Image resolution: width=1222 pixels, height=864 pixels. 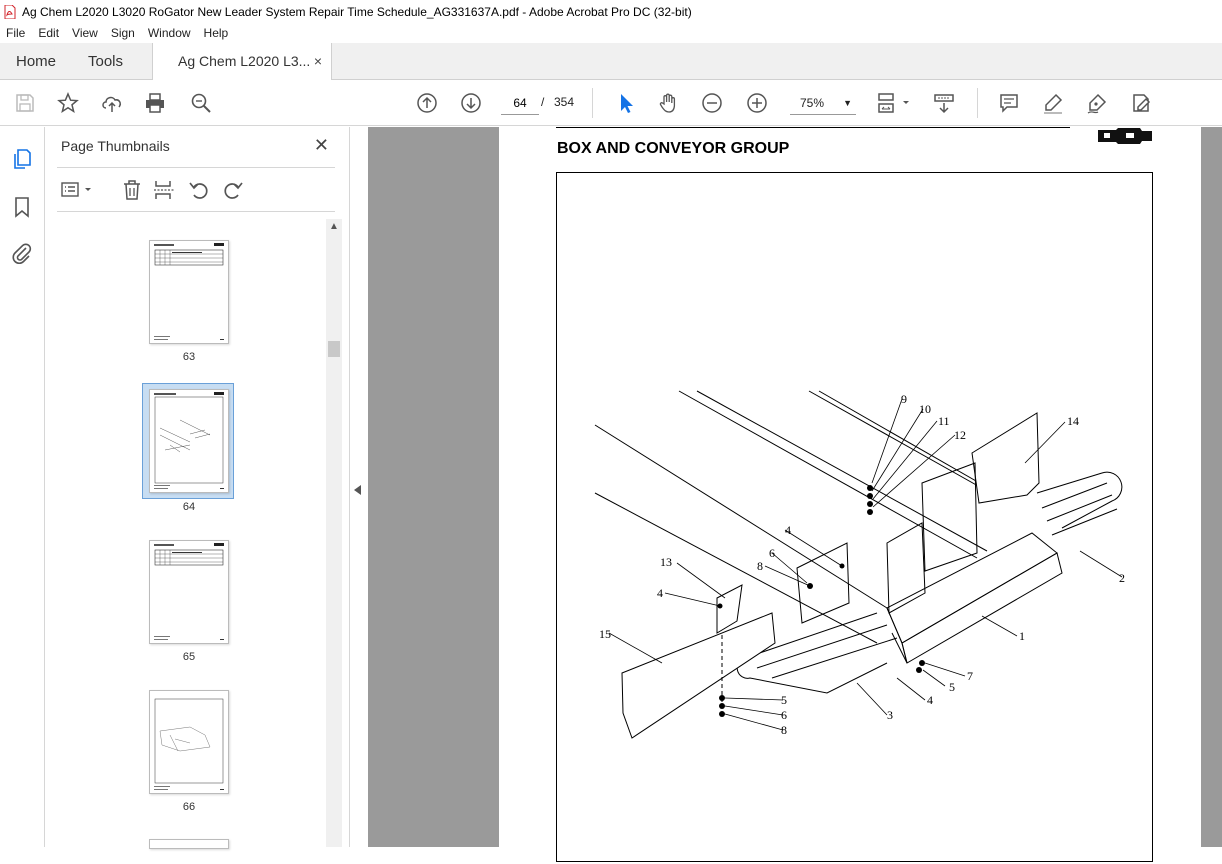 What do you see at coordinates (22, 487) in the screenshot?
I see `left-navigation-rail` at bounding box center [22, 487].